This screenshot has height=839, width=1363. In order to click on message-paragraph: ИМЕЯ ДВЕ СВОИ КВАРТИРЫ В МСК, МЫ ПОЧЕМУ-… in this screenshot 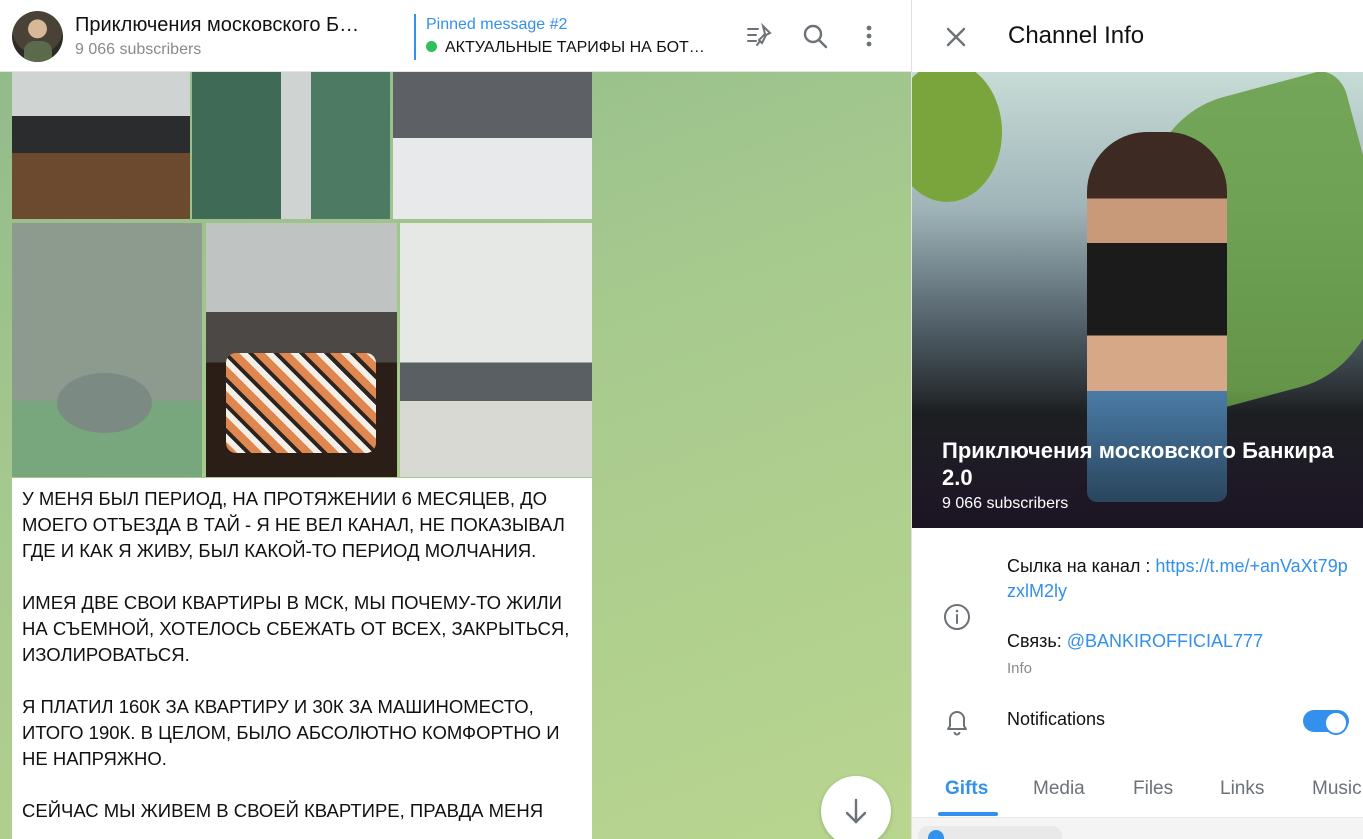, I will do `click(296, 628)`.